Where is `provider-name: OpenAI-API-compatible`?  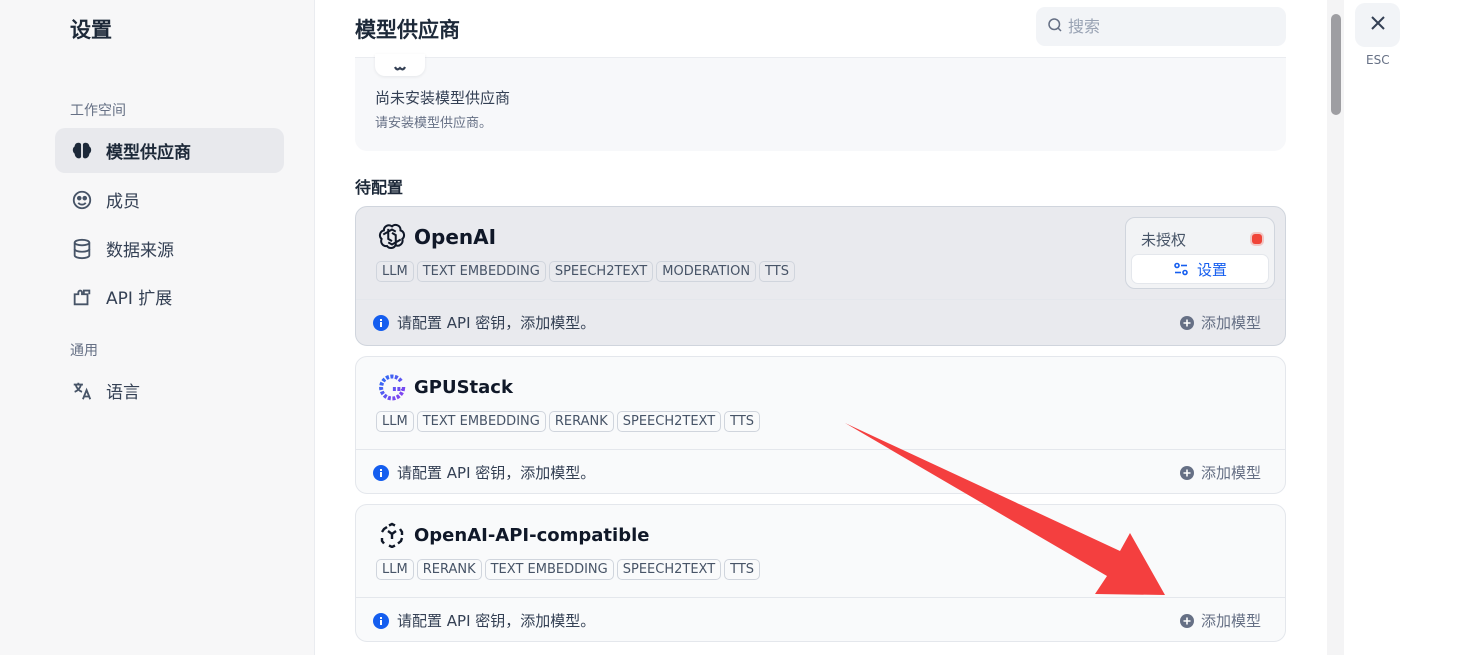 provider-name: OpenAI-API-compatible is located at coordinates (532, 535).